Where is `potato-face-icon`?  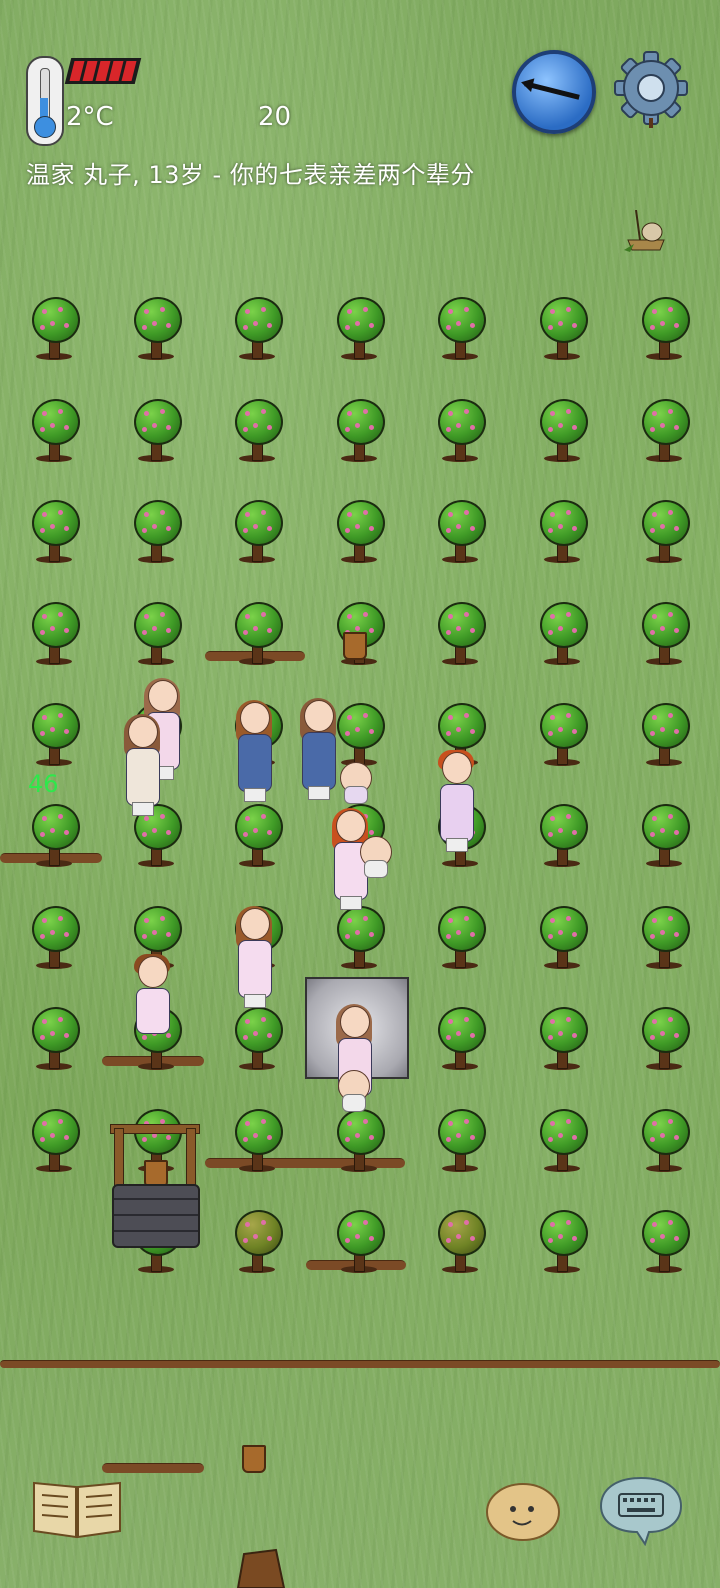 potato-face-icon is located at coordinates (523, 1512).